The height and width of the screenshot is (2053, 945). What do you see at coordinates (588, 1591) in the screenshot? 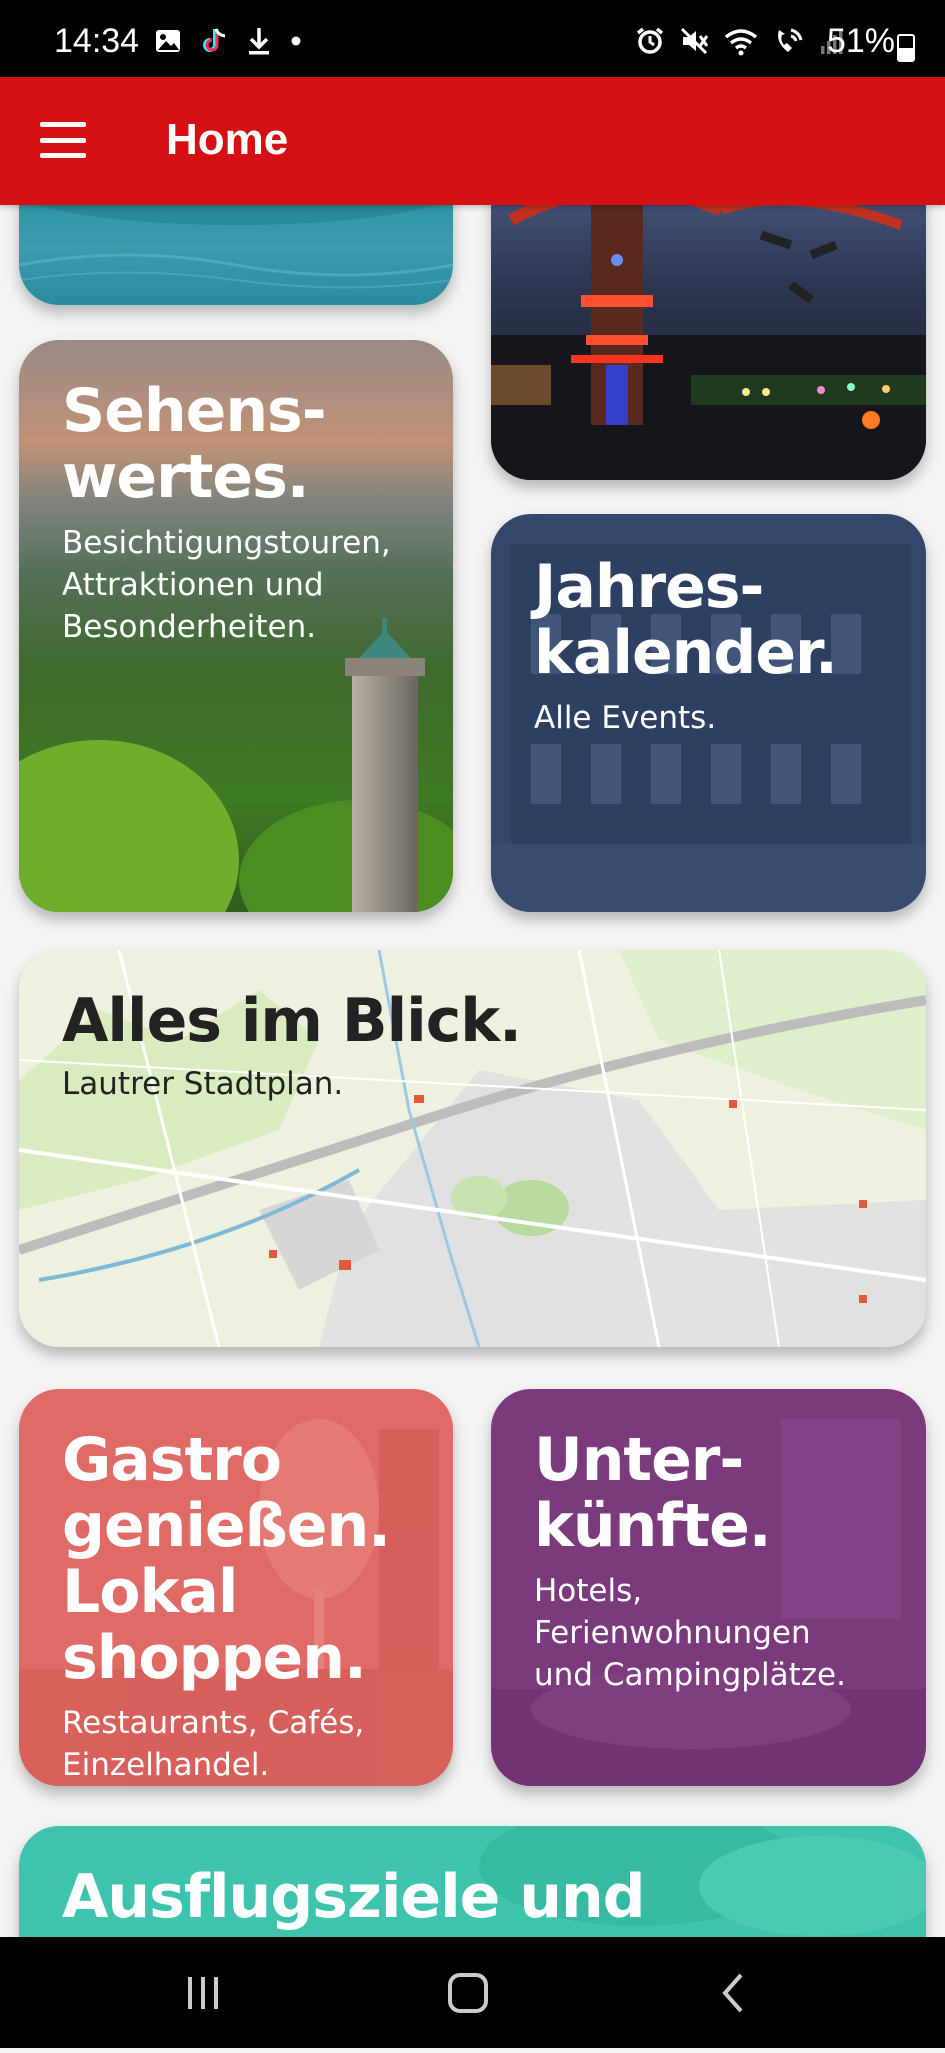
I see `stays-subtitle-line1: Hotels,` at bounding box center [588, 1591].